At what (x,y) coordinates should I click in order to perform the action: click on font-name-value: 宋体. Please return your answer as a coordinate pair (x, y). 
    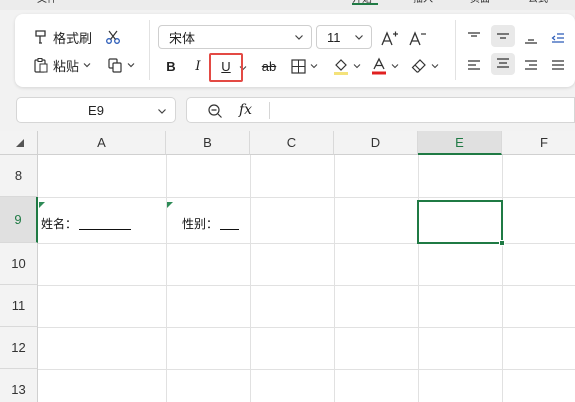
    Looking at the image, I should click on (182, 38).